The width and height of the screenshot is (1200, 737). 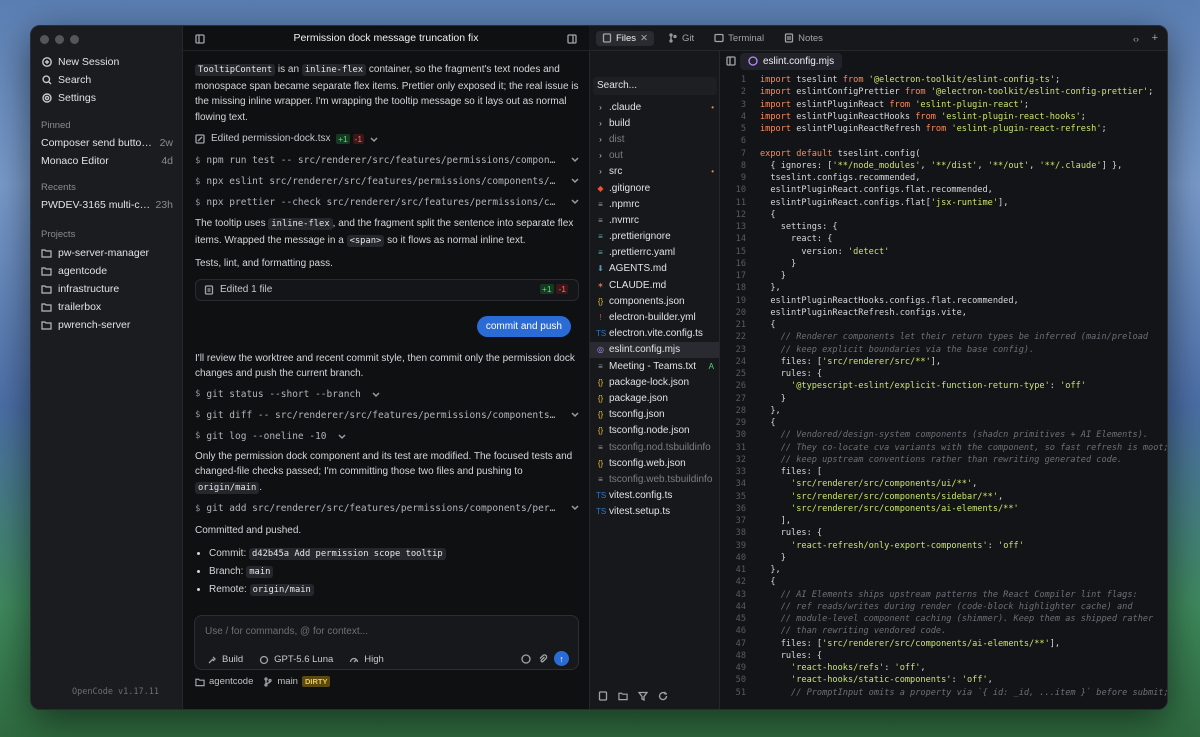 I want to click on code-token: version:, so click(x=804, y=251).